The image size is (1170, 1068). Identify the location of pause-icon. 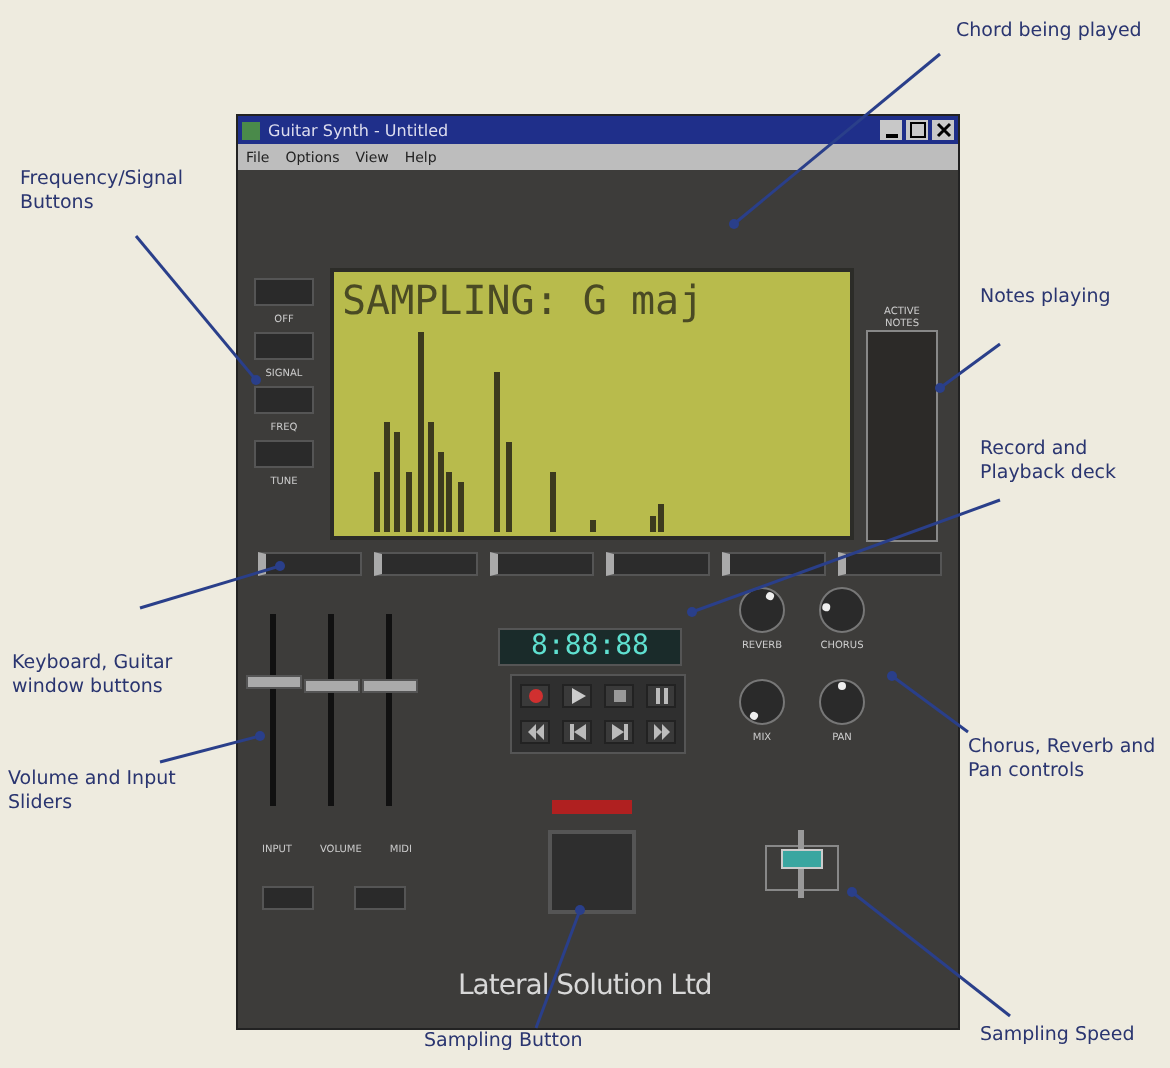
(661, 696).